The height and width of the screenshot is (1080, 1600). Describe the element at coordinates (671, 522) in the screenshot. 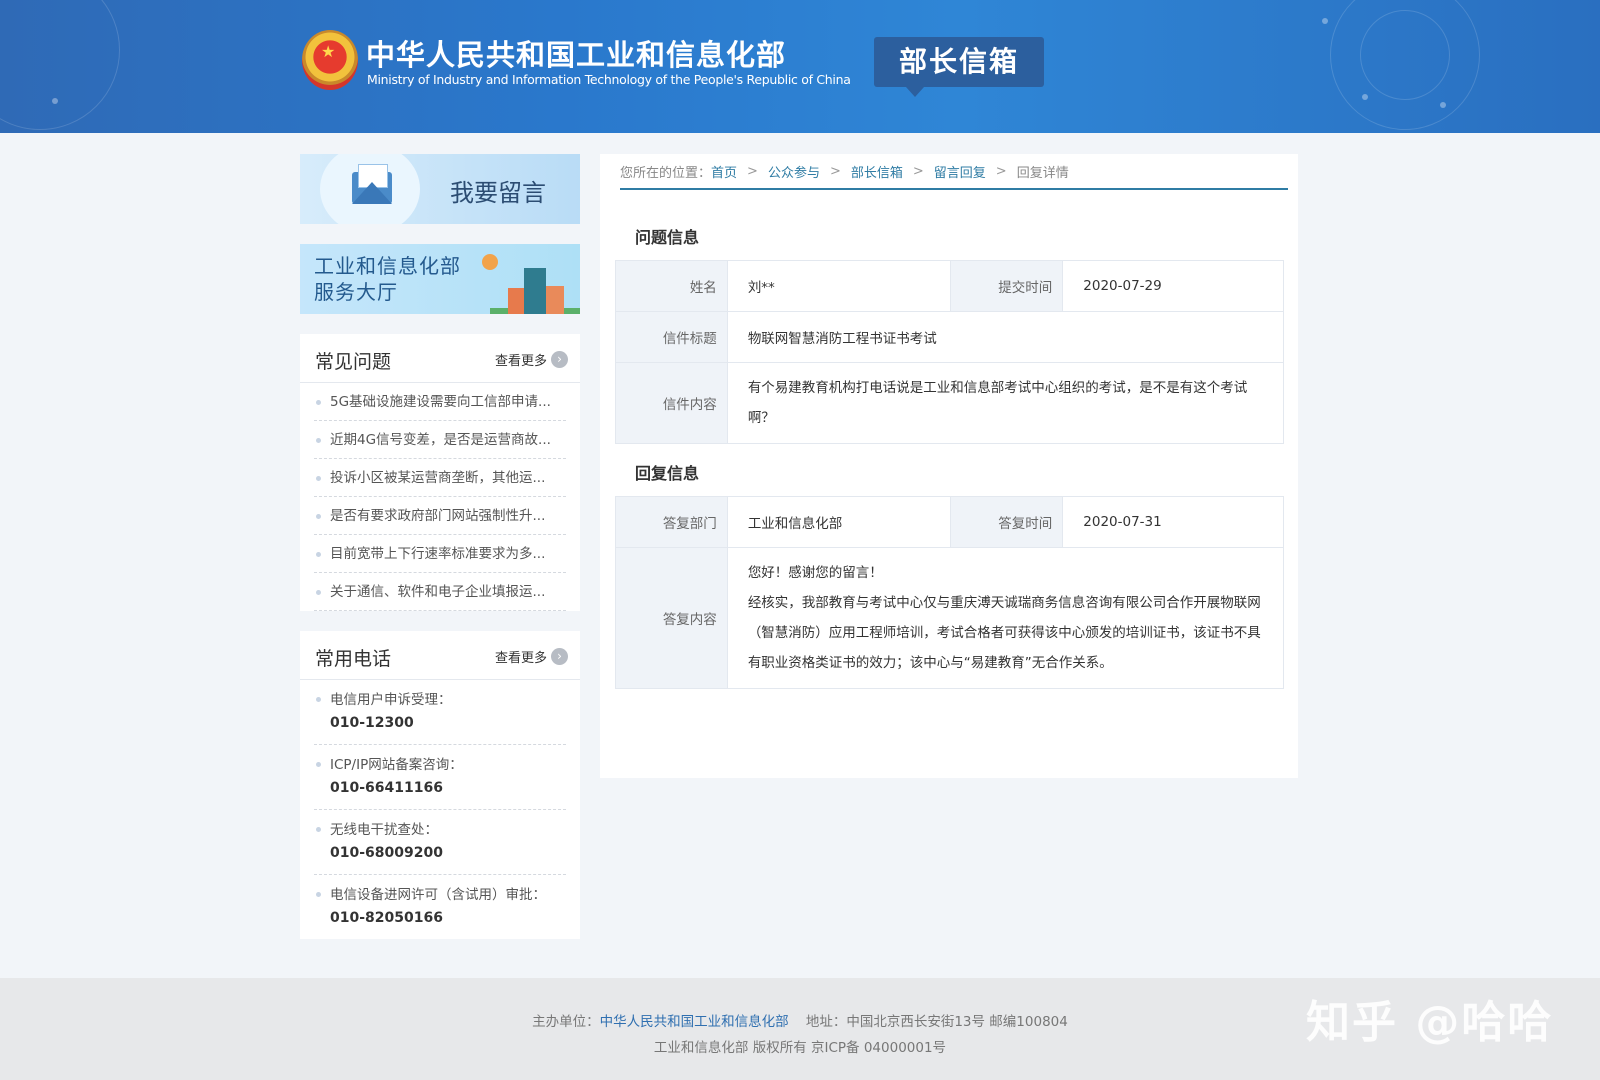

I see `reply-dept-label: 答复部门` at that location.